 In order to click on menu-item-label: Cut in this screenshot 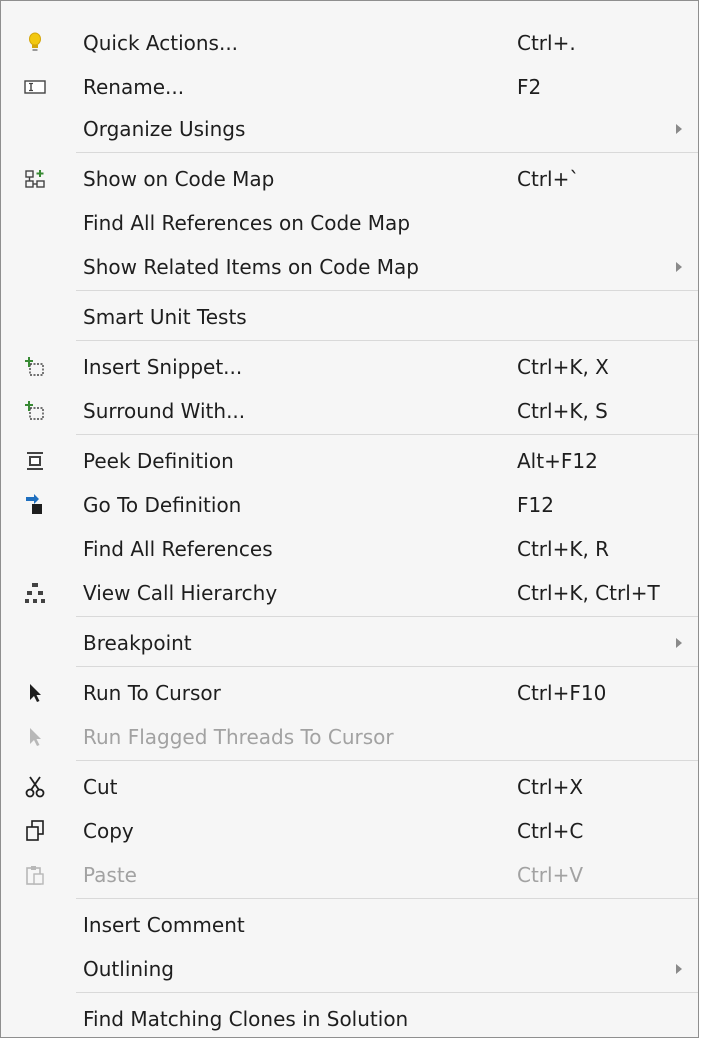, I will do `click(100, 787)`.